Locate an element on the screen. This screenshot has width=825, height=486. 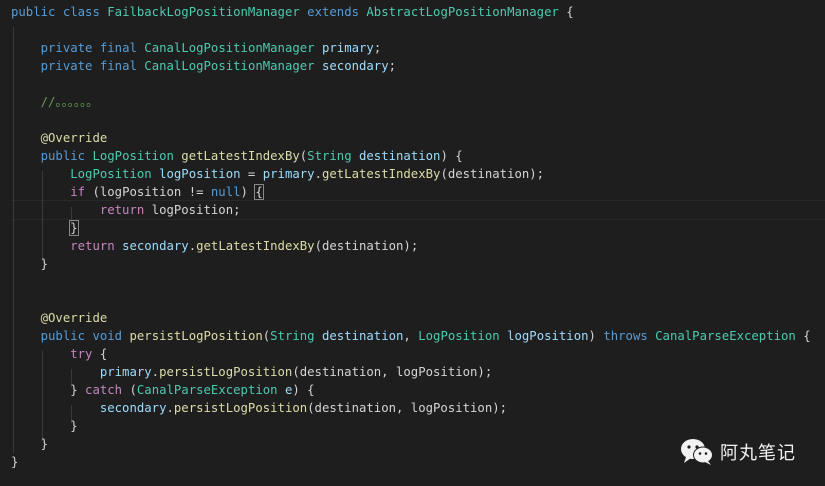
code-token: //。。。。。。 is located at coordinates (69, 102).